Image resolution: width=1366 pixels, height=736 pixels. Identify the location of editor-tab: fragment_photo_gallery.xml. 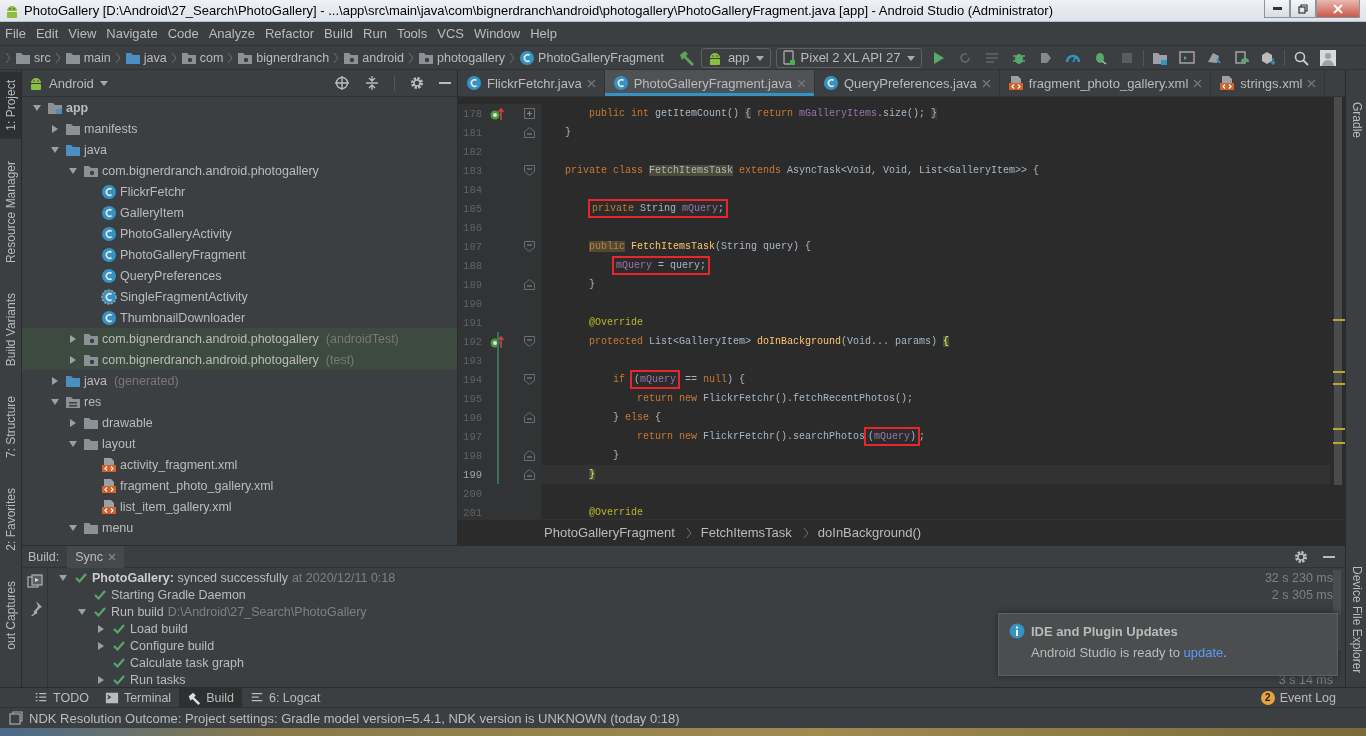
(1105, 83).